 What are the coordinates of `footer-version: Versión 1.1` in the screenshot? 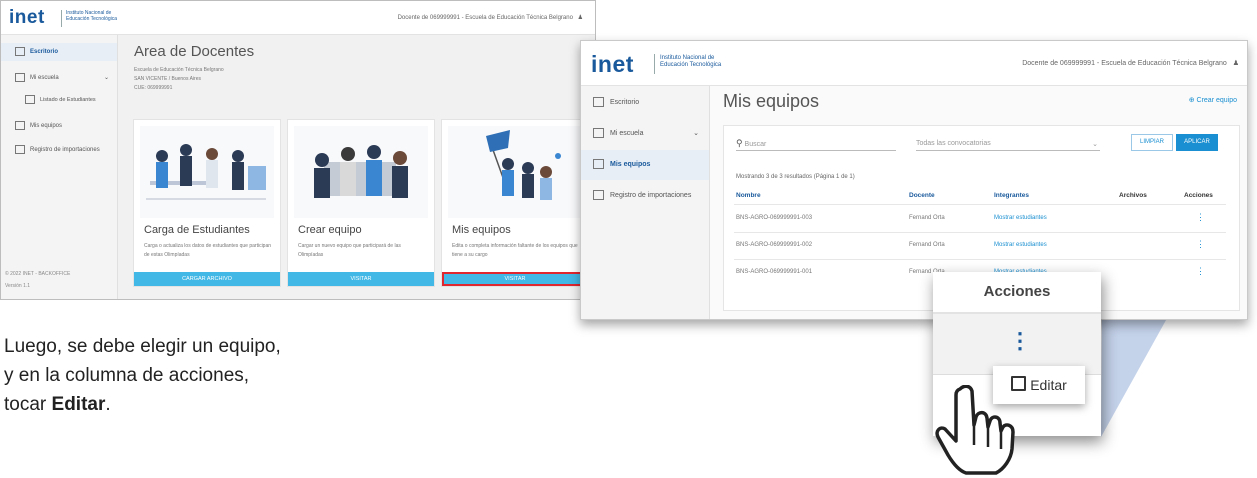 It's located at (18, 286).